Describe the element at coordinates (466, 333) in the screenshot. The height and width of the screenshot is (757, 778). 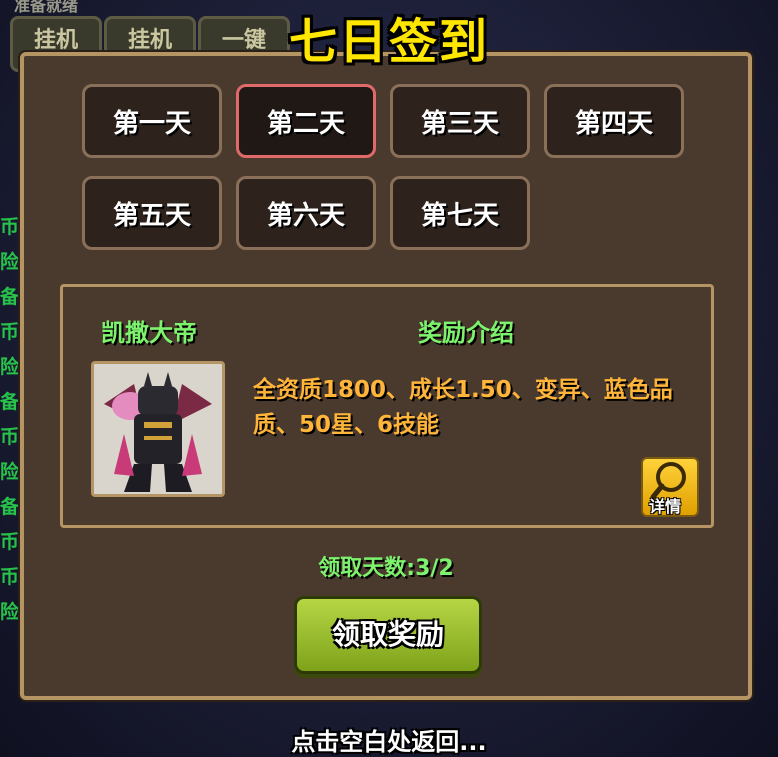
I see `reward-section-title: 奖励介绍` at that location.